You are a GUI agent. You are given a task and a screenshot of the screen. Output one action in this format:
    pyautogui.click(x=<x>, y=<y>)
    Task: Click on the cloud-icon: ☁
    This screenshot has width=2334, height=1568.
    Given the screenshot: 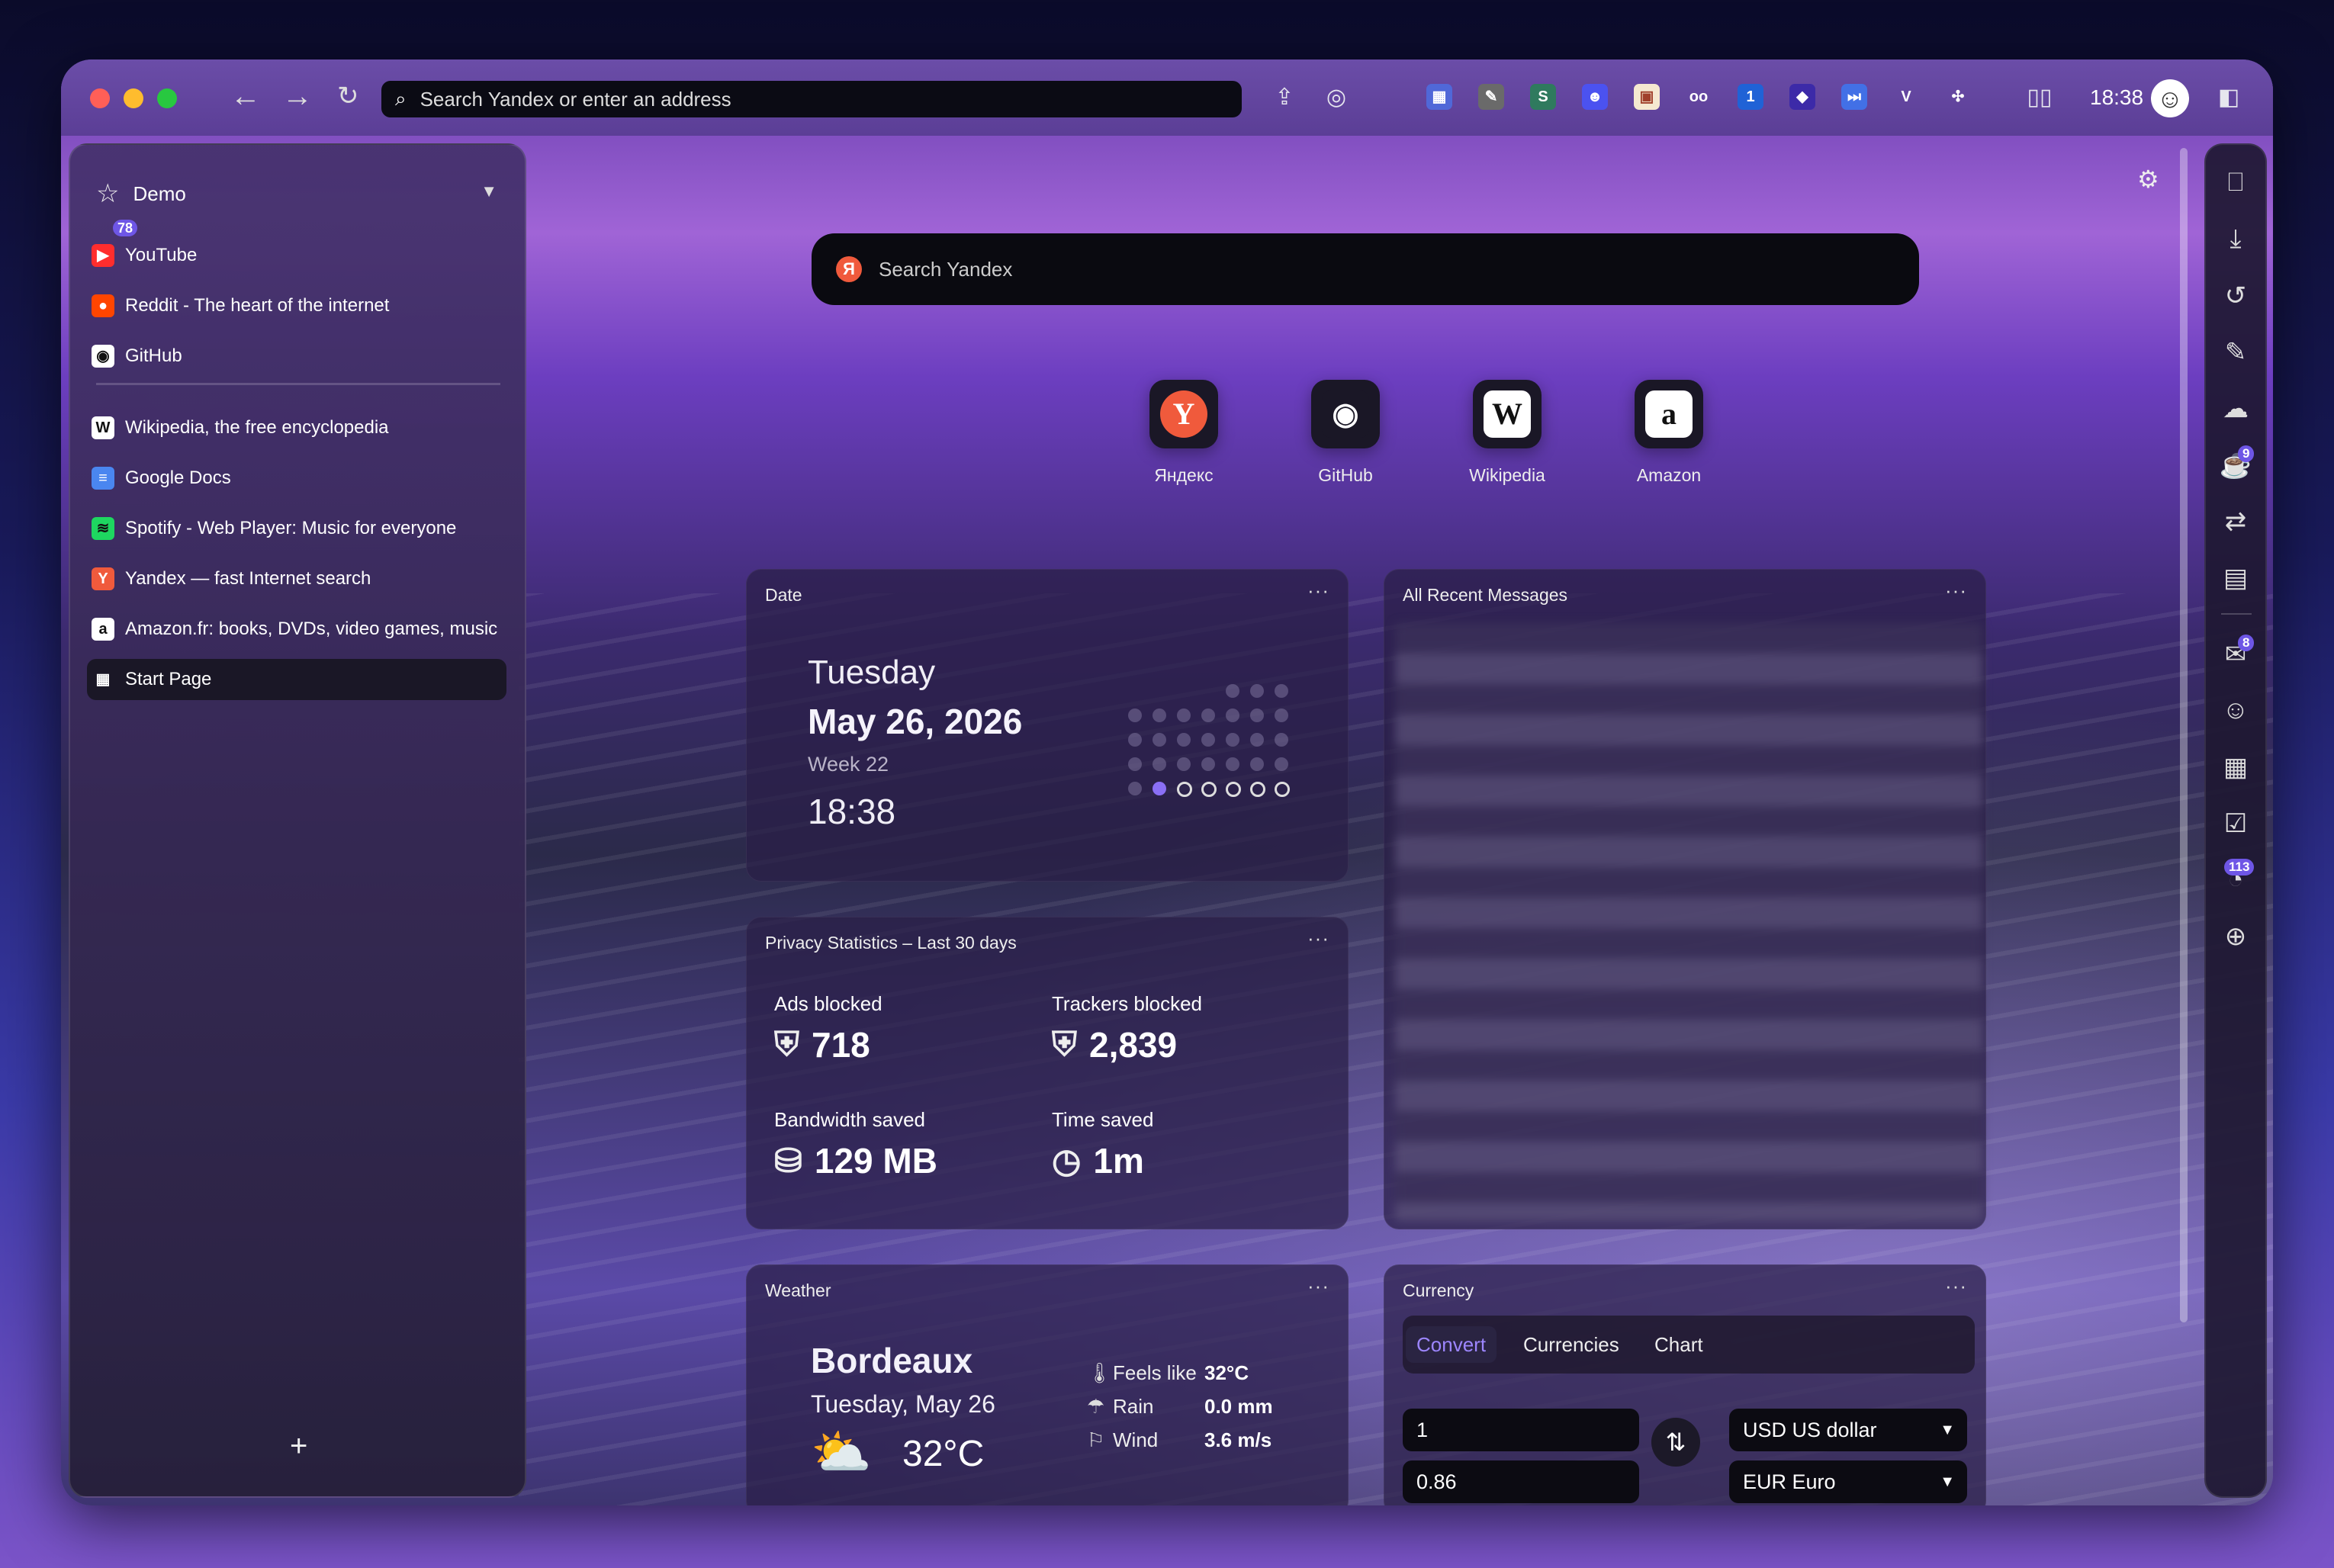 What is the action you would take?
    pyautogui.click(x=2235, y=409)
    